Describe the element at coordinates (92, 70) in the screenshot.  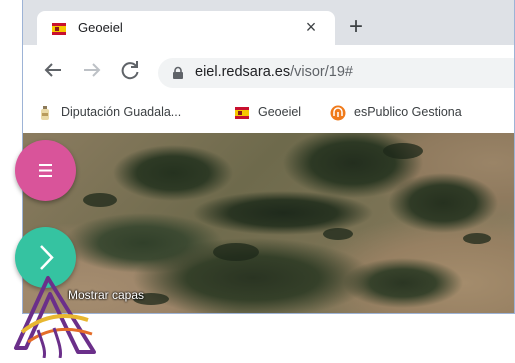
I see `forward-arrow-icon` at that location.